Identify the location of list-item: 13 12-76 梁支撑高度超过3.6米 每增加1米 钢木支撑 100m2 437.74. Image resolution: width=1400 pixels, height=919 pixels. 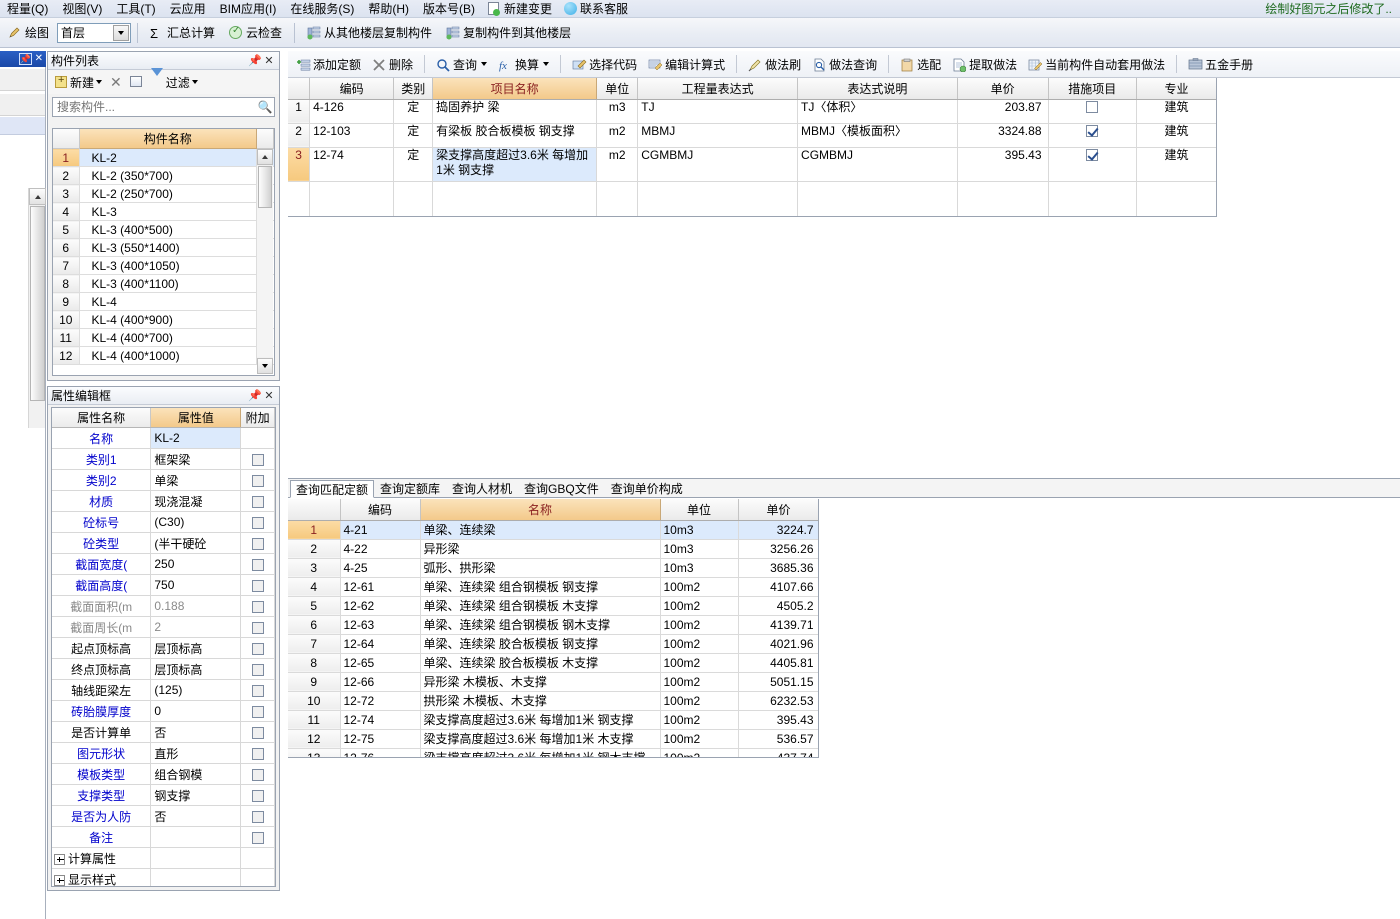
(553, 752).